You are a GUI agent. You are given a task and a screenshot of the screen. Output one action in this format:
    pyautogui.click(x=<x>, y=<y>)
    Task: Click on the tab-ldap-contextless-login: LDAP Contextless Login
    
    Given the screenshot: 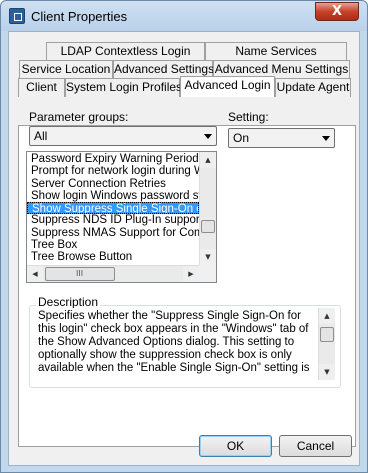 What is the action you would take?
    pyautogui.click(x=125, y=51)
    